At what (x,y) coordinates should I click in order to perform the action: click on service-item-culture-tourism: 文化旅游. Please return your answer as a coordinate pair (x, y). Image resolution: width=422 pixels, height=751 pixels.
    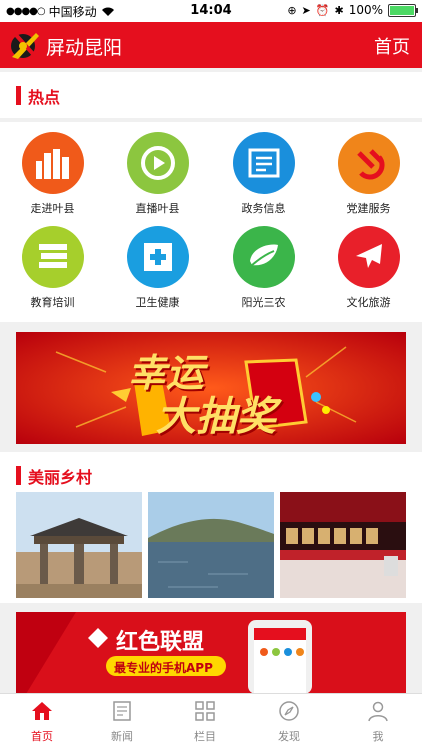
    Looking at the image, I should click on (368, 268).